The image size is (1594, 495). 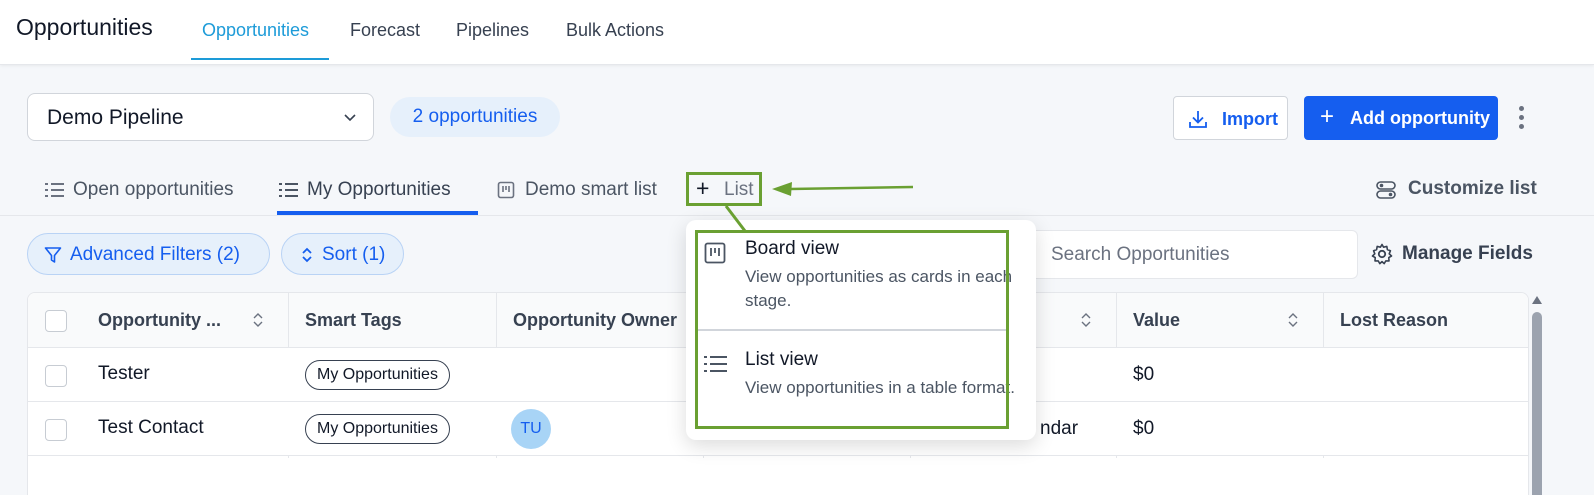 What do you see at coordinates (84, 27) in the screenshot?
I see `page-title: Opportunities` at bounding box center [84, 27].